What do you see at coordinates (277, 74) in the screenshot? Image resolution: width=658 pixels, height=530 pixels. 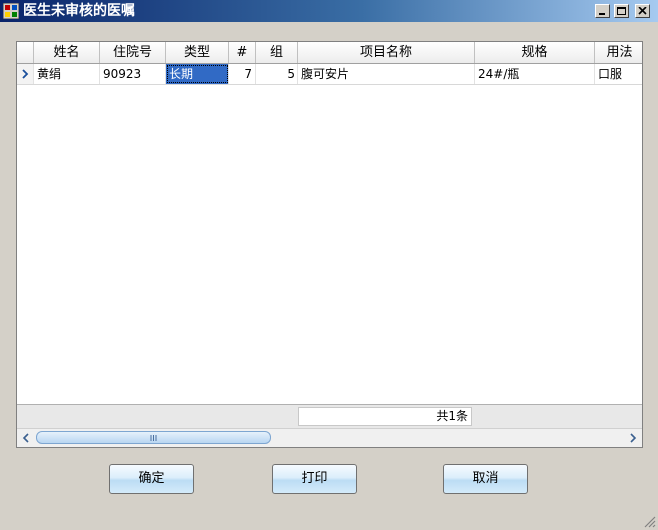 I see `cell-group: 5` at bounding box center [277, 74].